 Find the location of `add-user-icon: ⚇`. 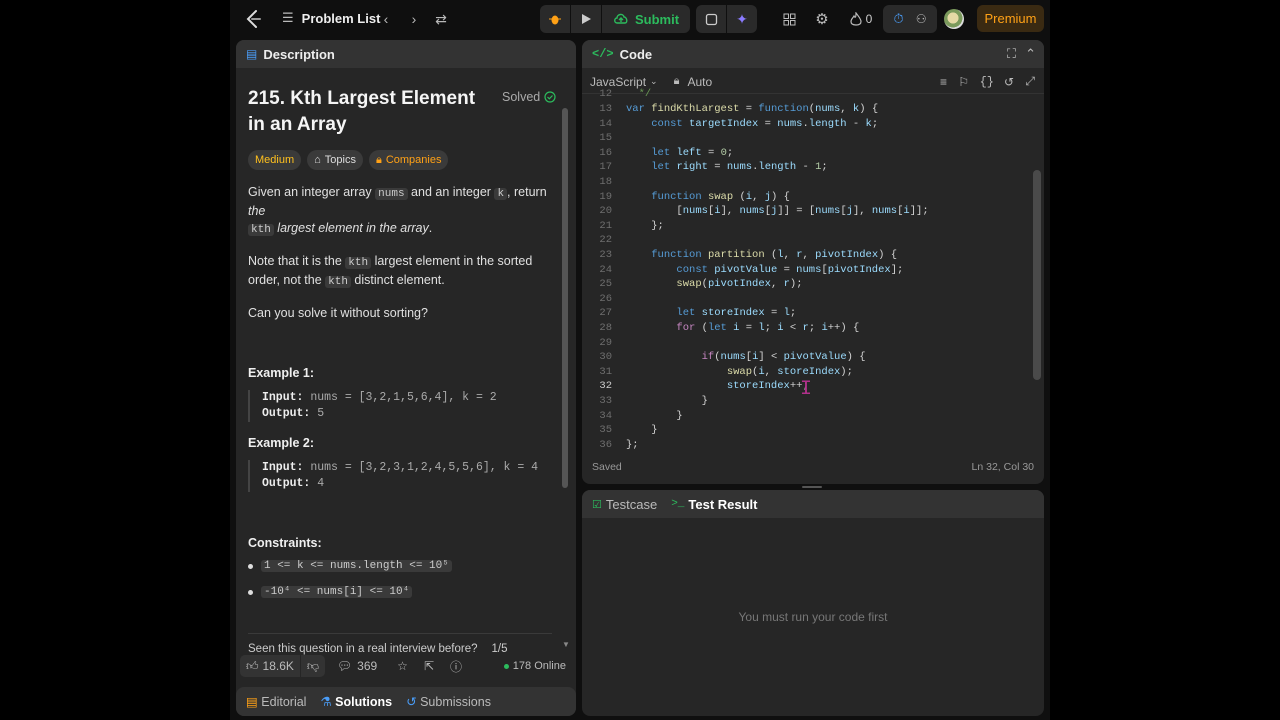

add-user-icon: ⚇ is located at coordinates (921, 19).